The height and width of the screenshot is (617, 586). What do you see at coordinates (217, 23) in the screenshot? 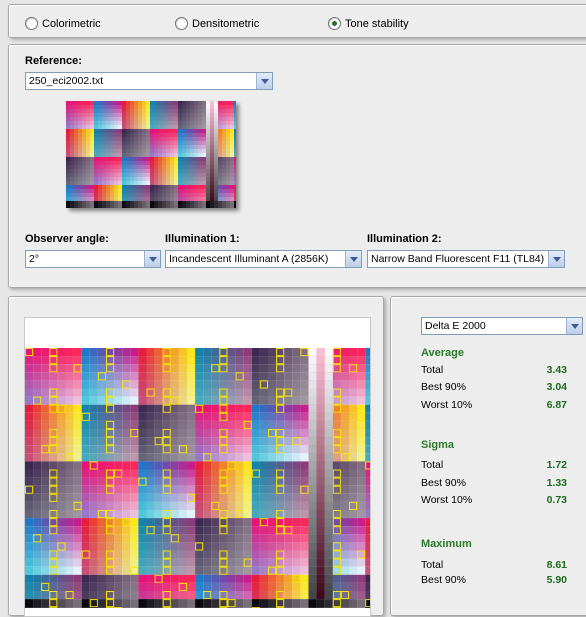
I see `densitometric-radio: Densitometric` at bounding box center [217, 23].